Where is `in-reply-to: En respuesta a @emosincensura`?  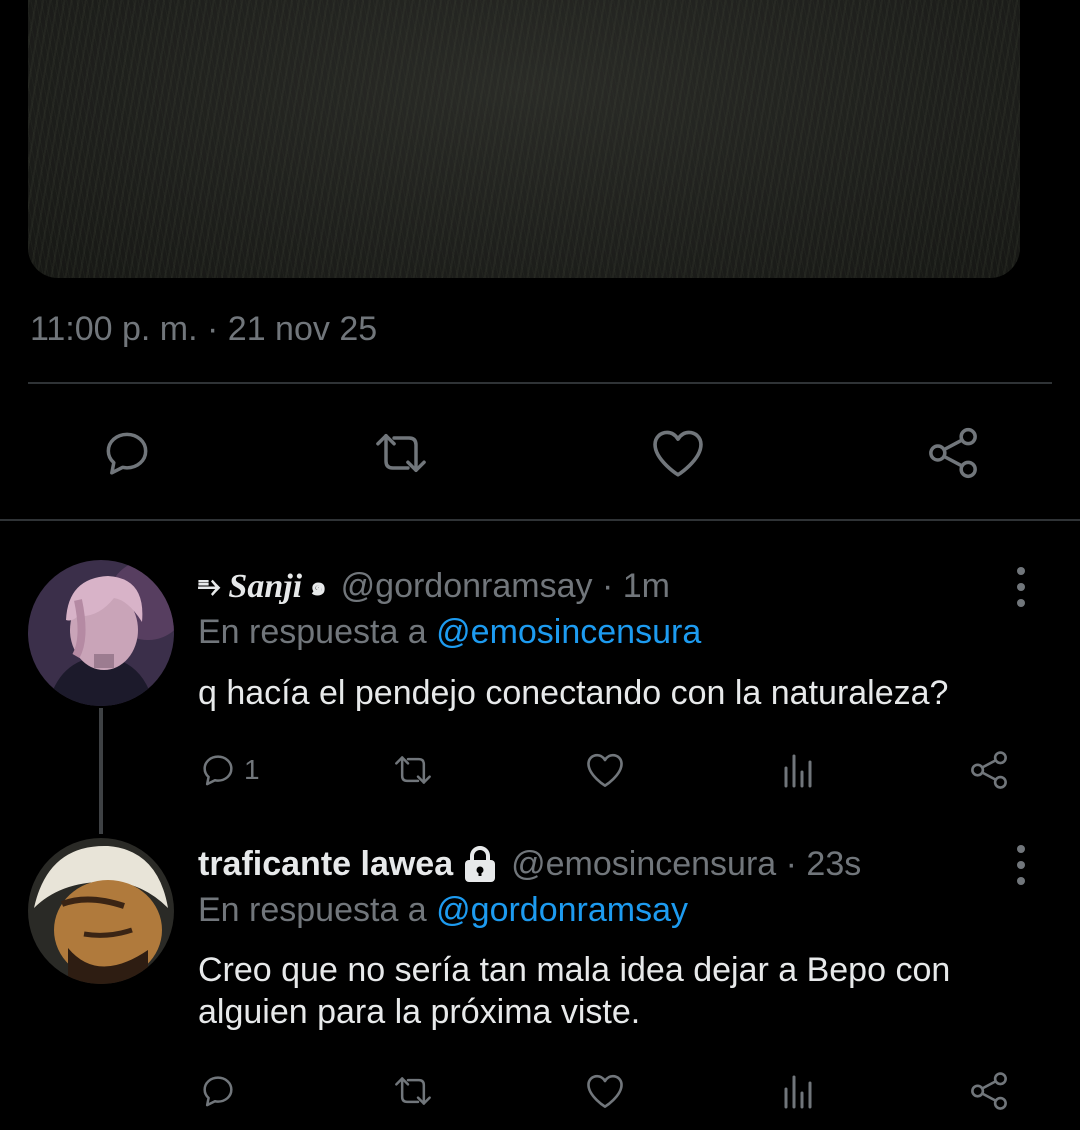 in-reply-to: En respuesta a @emosincensura is located at coordinates (449, 632).